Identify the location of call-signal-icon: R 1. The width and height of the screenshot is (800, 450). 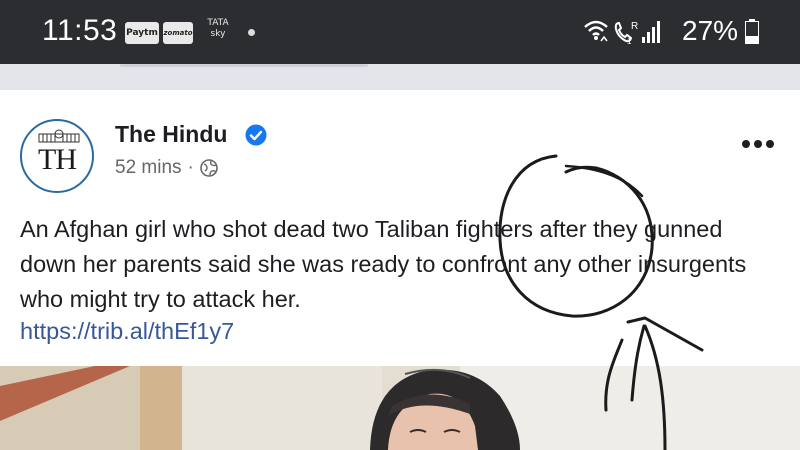
(626, 33).